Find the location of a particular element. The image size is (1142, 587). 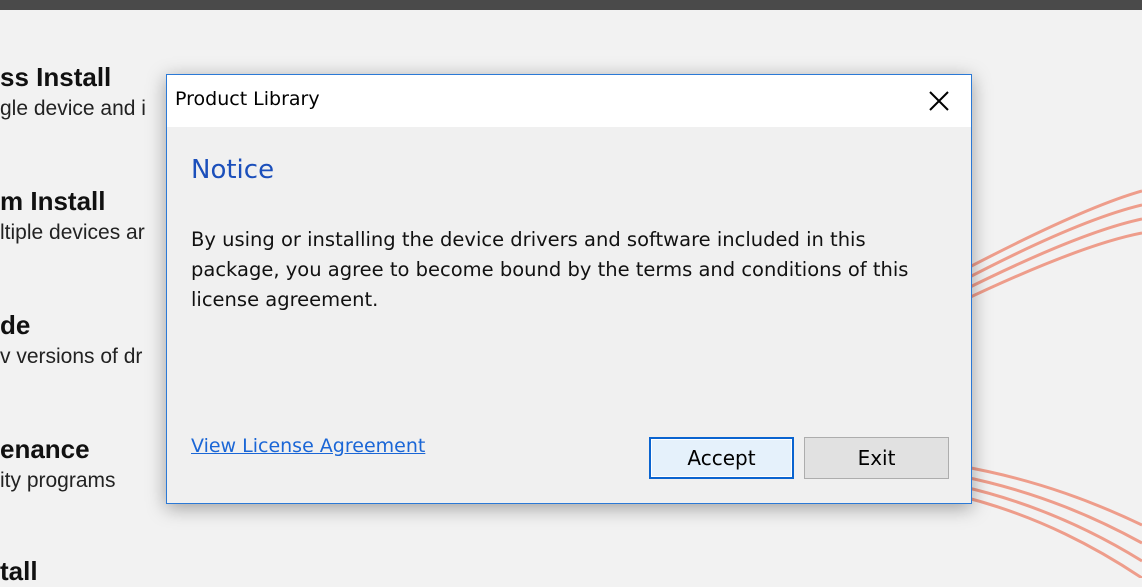

dialog-title: Product Library is located at coordinates (247, 99).